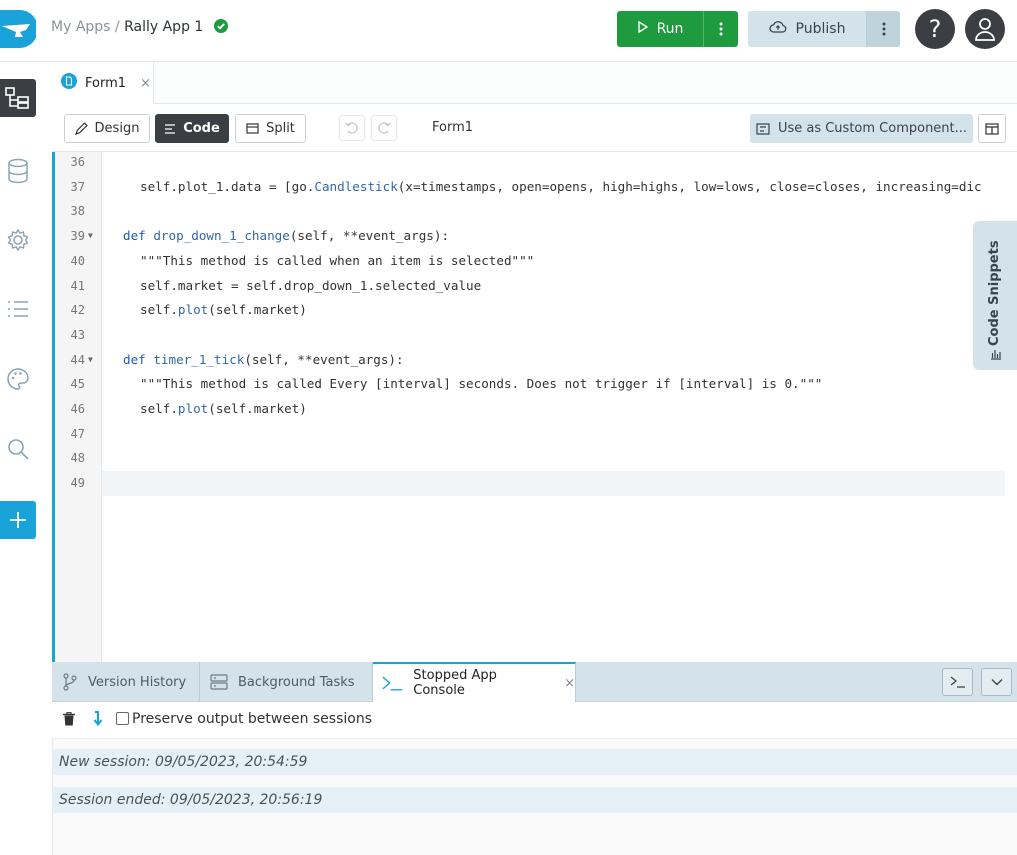 The width and height of the screenshot is (1017, 855). Describe the element at coordinates (957, 682) in the screenshot. I see `open-console-button` at that location.